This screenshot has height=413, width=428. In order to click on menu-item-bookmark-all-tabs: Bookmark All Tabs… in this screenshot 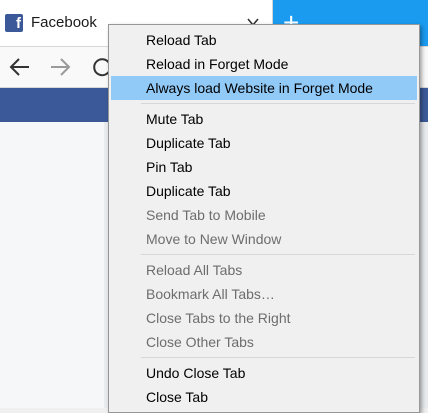, I will do `click(210, 294)`.